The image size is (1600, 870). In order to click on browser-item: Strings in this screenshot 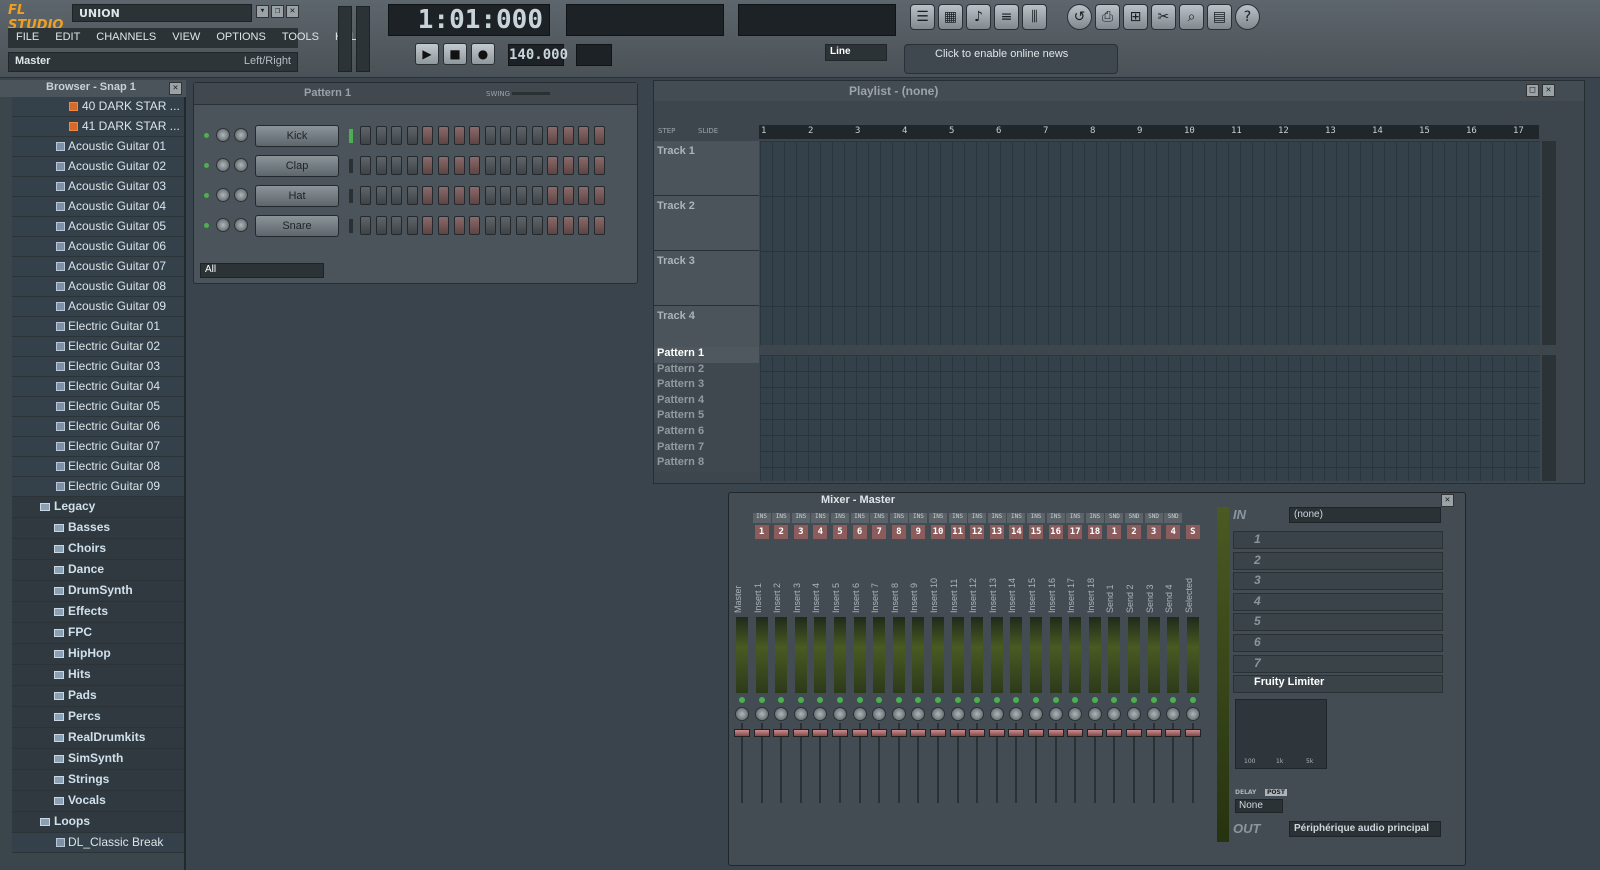, I will do `click(98, 780)`.